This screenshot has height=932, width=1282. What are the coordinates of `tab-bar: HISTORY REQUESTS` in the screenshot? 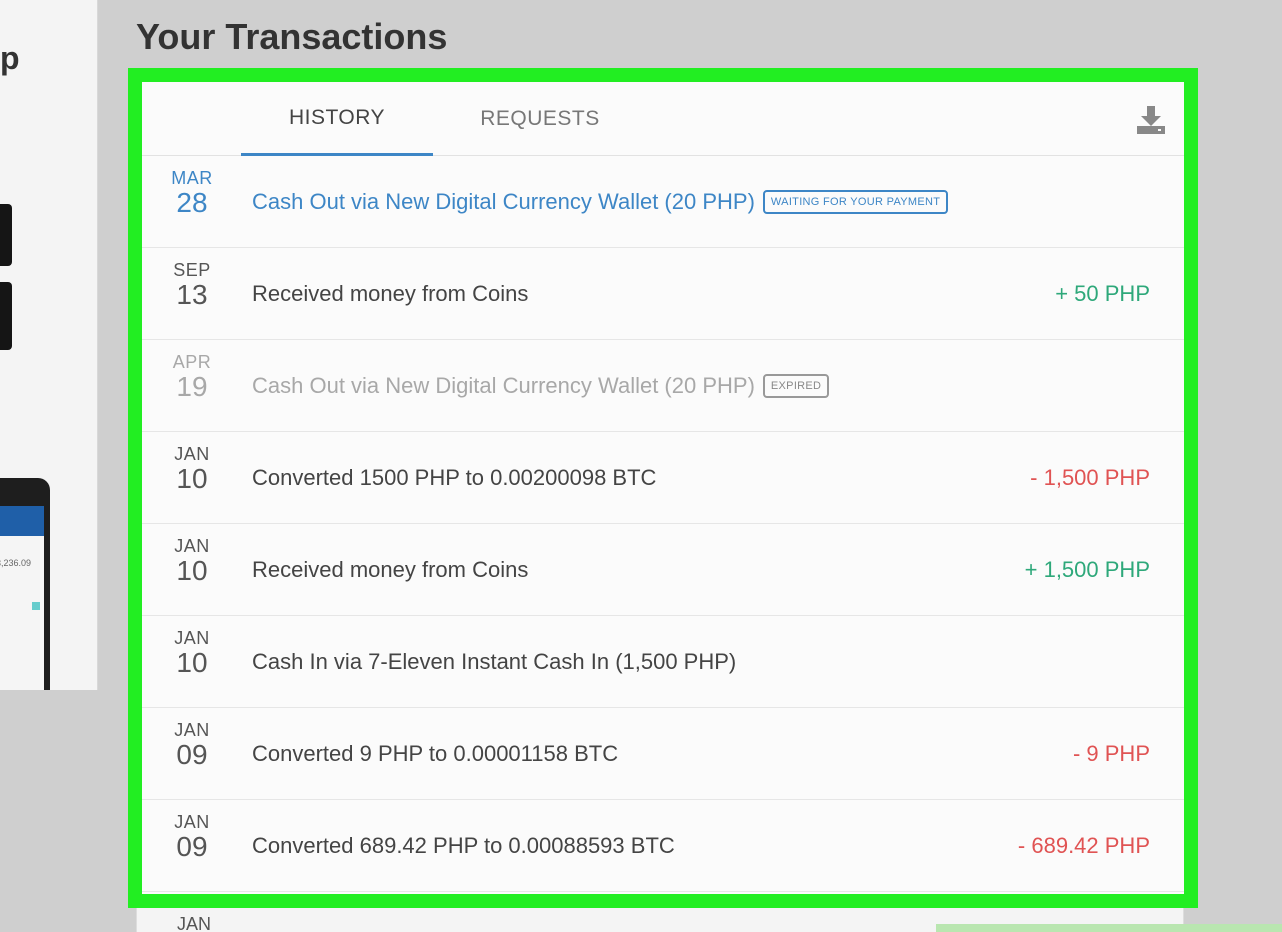 It's located at (663, 119).